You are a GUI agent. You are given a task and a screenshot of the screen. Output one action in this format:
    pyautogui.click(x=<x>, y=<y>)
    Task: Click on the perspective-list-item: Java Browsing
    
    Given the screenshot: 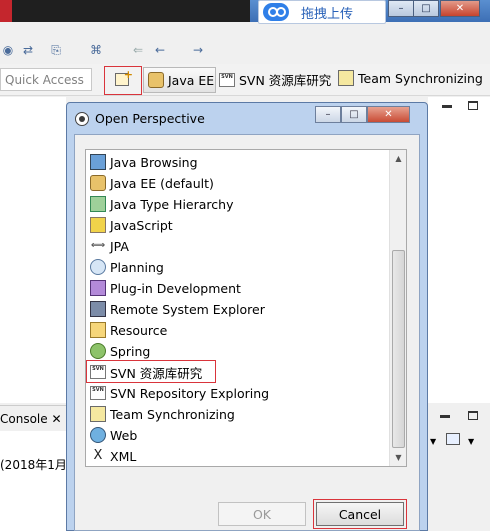 What is the action you would take?
    pyautogui.click(x=144, y=162)
    